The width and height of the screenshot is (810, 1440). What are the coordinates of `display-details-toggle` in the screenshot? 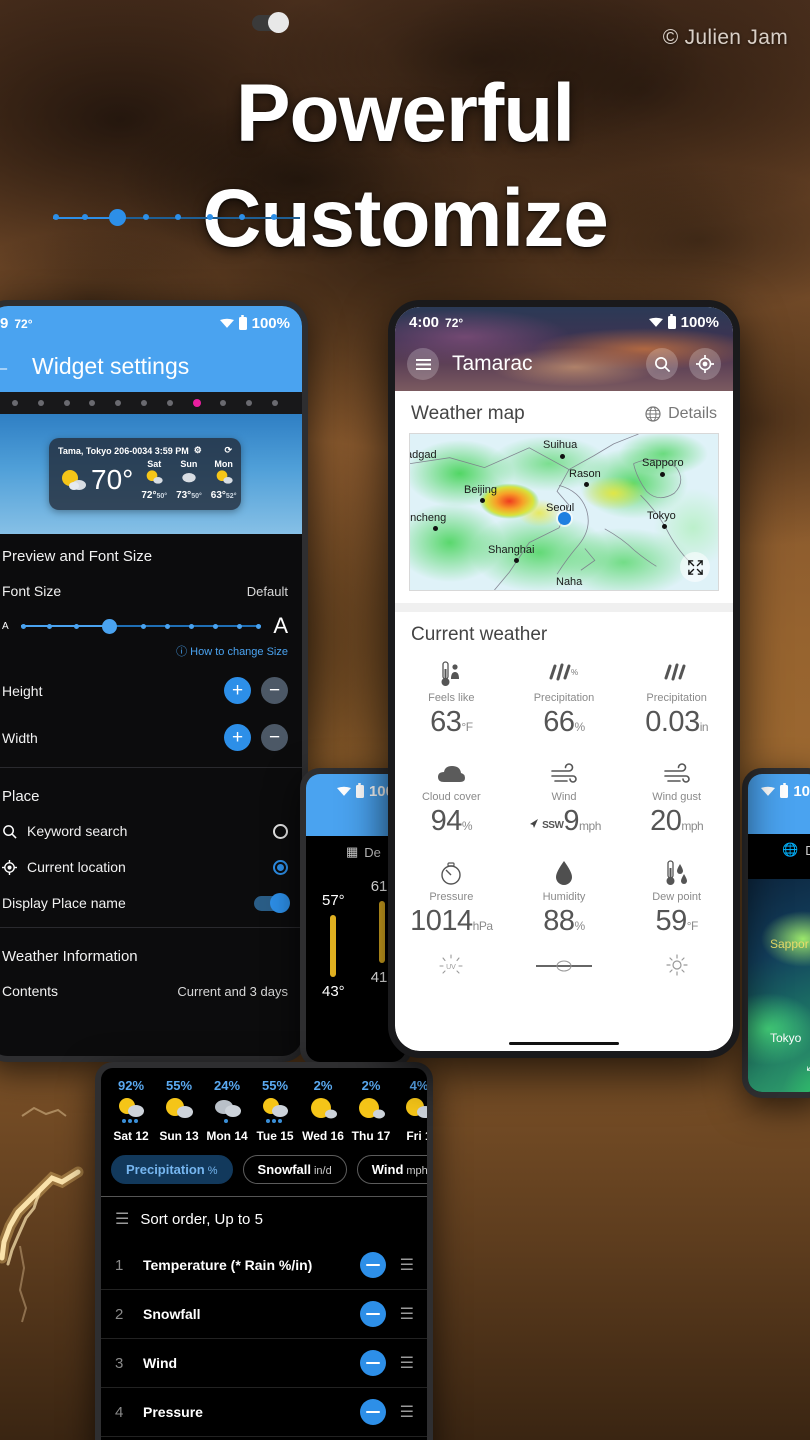 It's located at (270, 22).